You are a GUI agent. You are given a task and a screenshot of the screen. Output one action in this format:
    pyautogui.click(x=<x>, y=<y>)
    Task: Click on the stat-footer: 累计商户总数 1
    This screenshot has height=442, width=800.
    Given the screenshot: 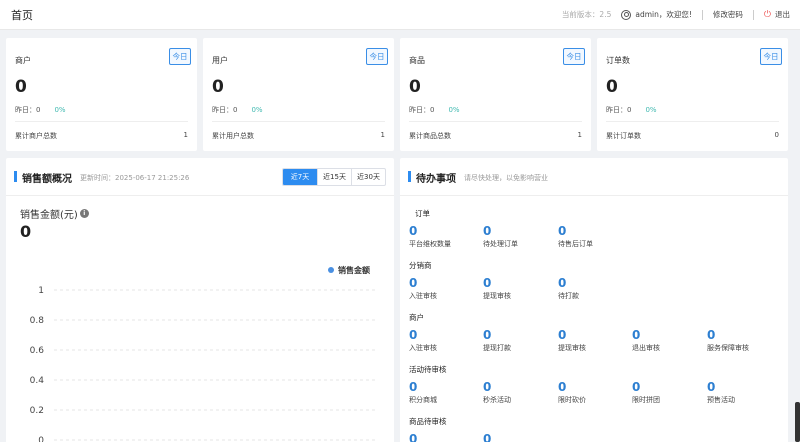 What is the action you would take?
    pyautogui.click(x=101, y=135)
    